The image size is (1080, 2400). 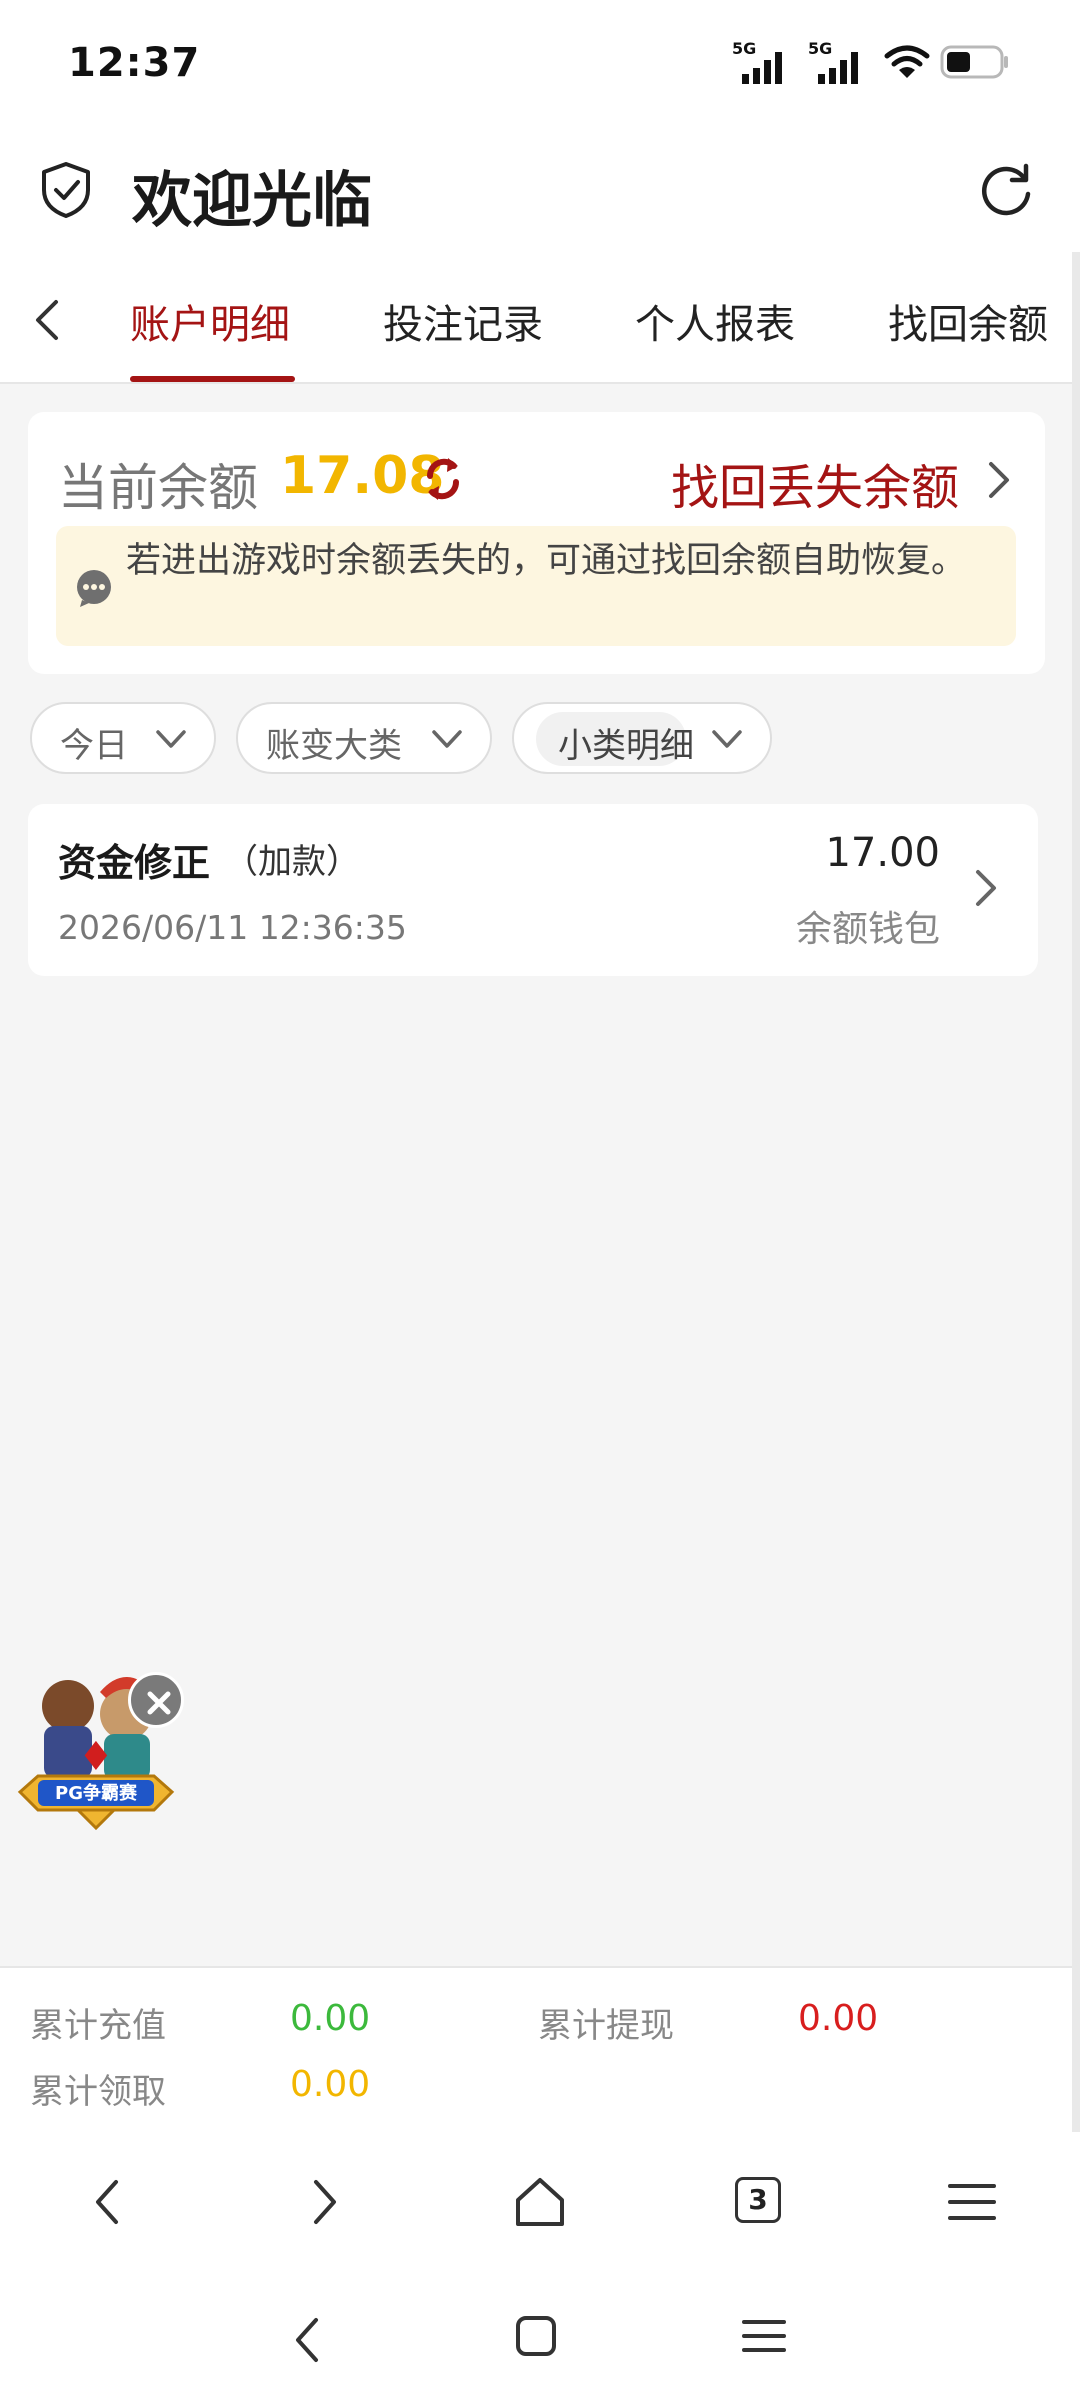 I want to click on recharge-label: 累计充值, so click(x=98, y=2026).